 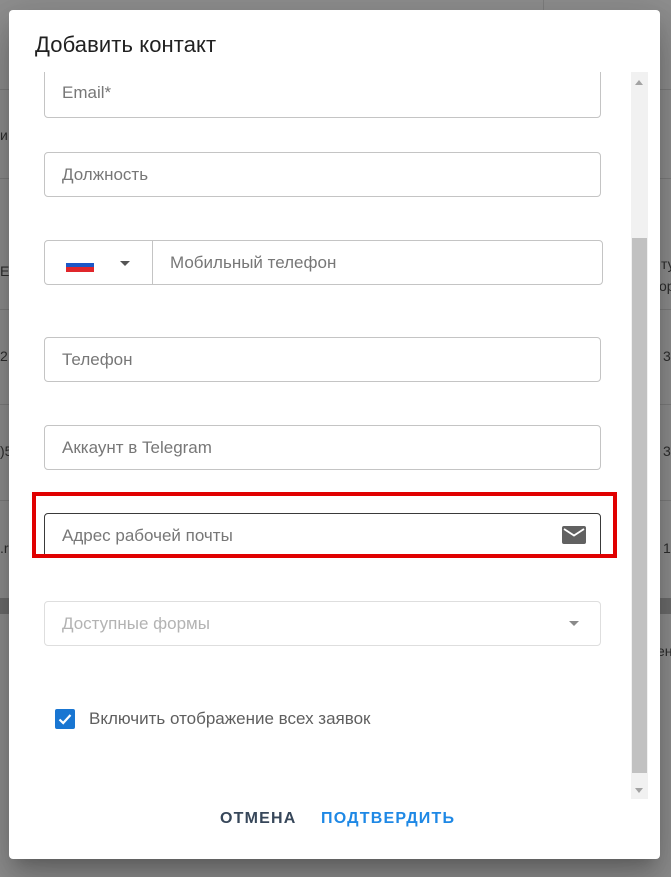 I want to click on confirm-button: ПОДТВЕРДИТЬ, so click(x=388, y=819).